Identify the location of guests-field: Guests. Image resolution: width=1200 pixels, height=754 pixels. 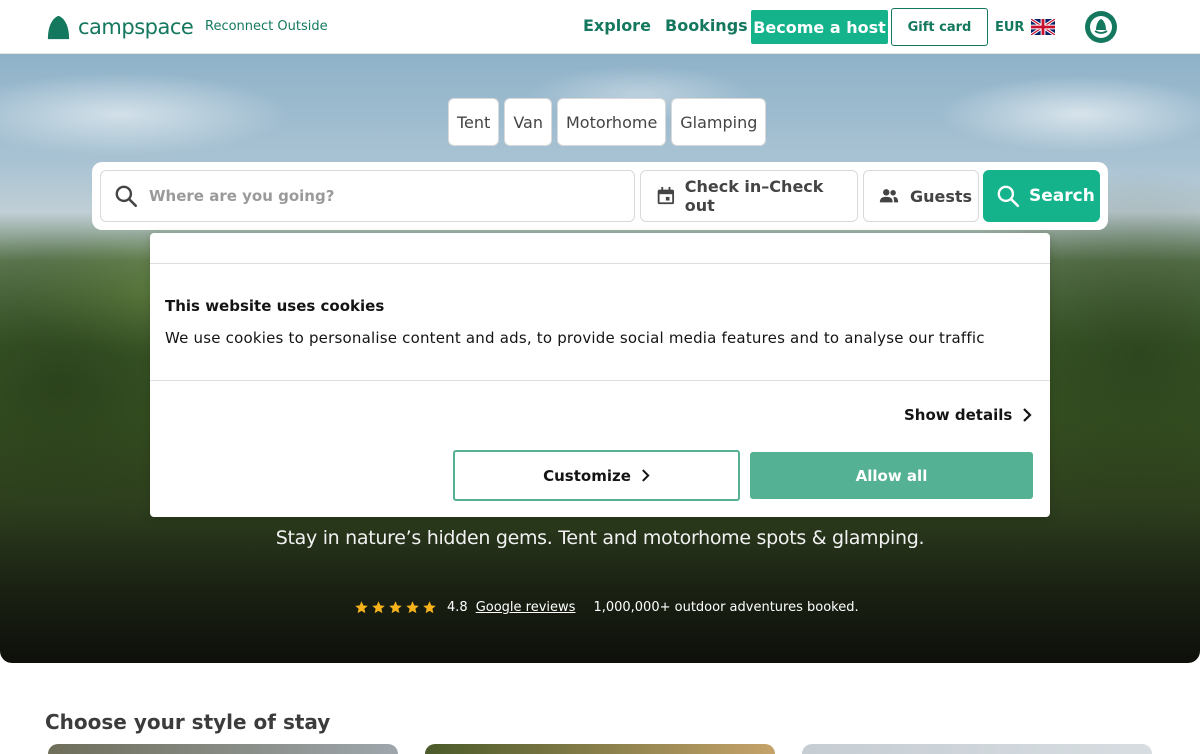
(921, 196).